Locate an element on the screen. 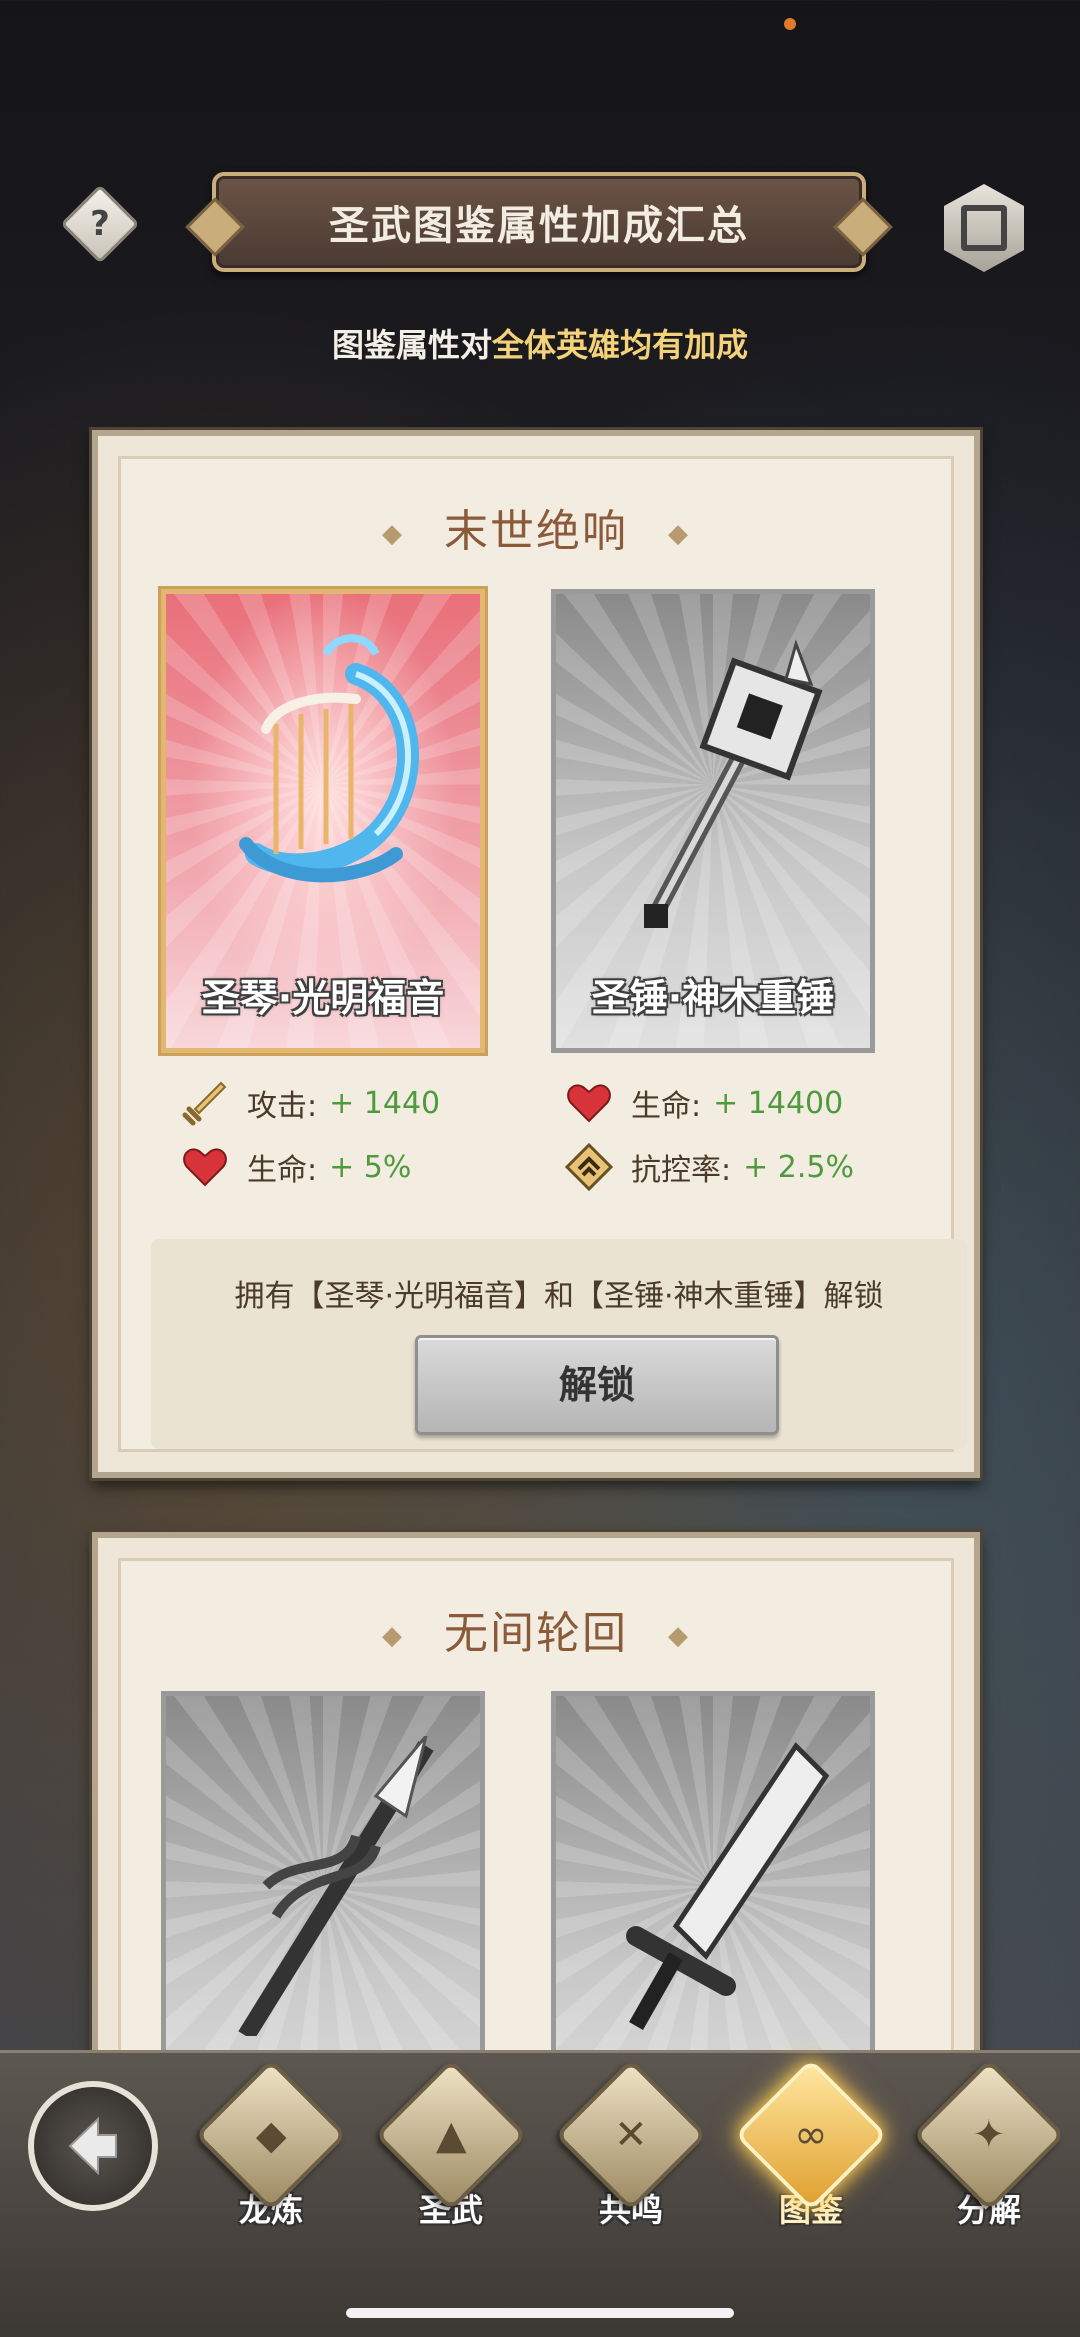  back-arrow-icon is located at coordinates (92, 2146).